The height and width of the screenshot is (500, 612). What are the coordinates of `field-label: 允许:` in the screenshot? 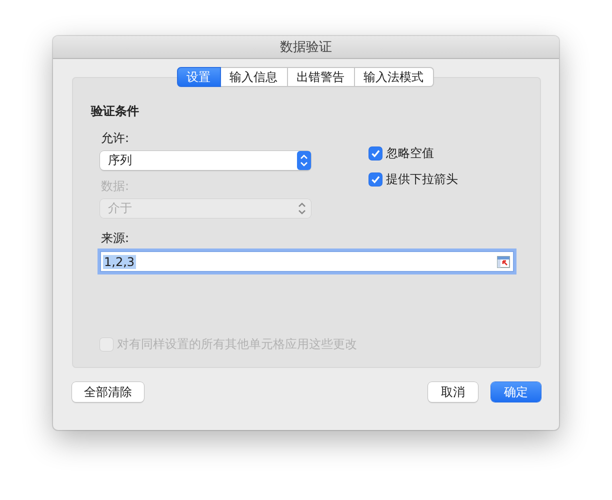 It's located at (115, 137).